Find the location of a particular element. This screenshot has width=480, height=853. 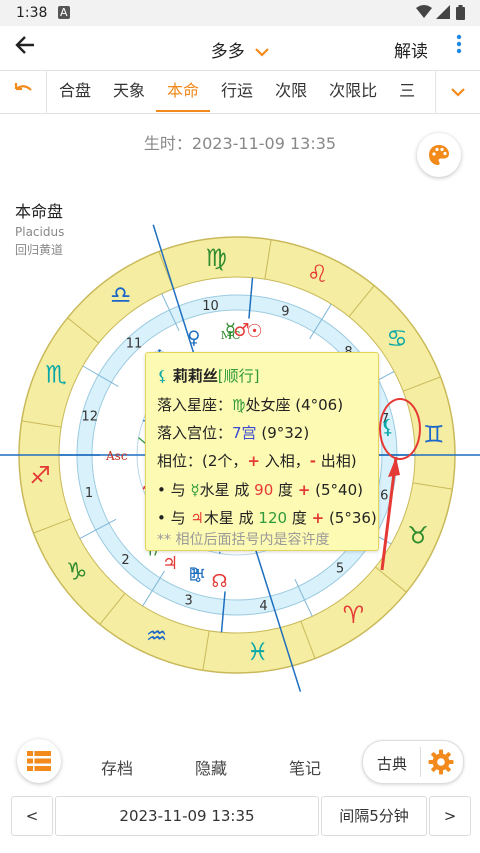

jupiter-icon: ♃ is located at coordinates (197, 518).